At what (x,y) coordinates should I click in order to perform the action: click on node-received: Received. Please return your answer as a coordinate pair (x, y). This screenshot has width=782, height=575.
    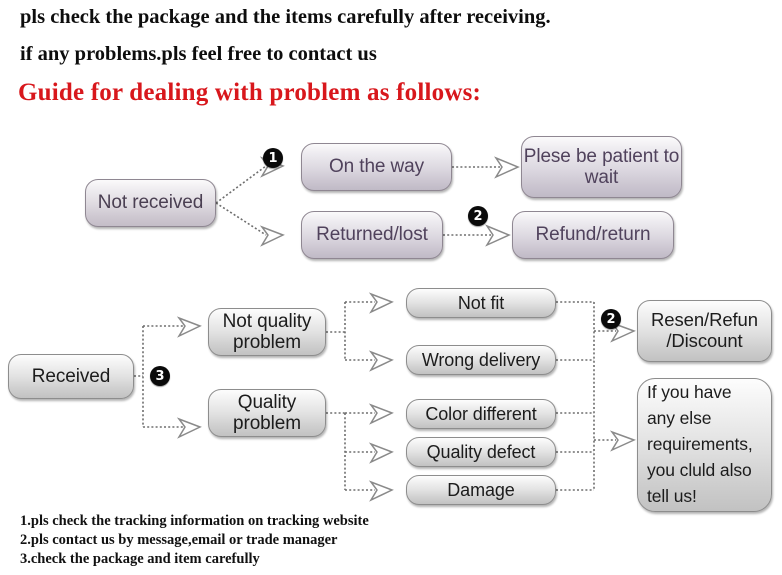
    Looking at the image, I should click on (71, 376).